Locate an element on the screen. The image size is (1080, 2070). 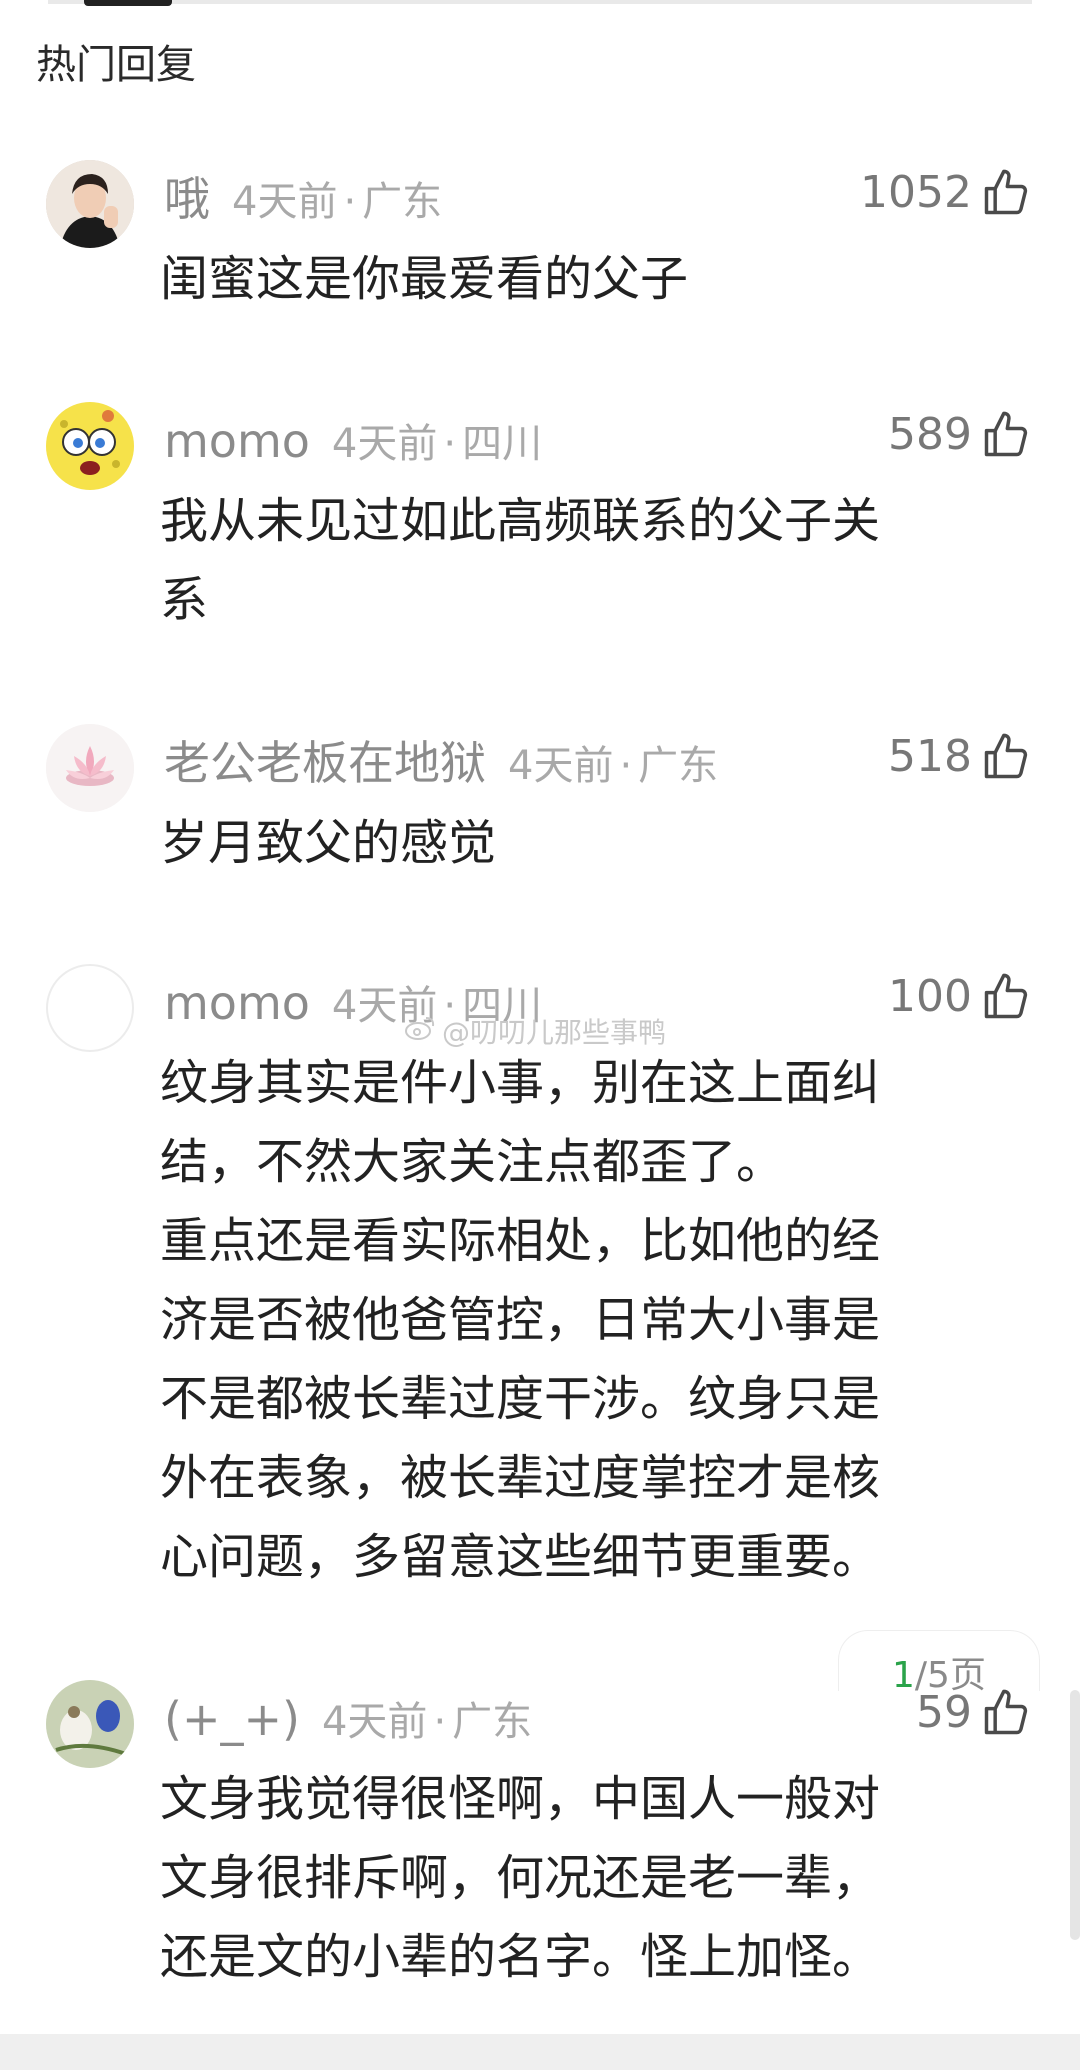
like-count: 100 is located at coordinates (930, 996).